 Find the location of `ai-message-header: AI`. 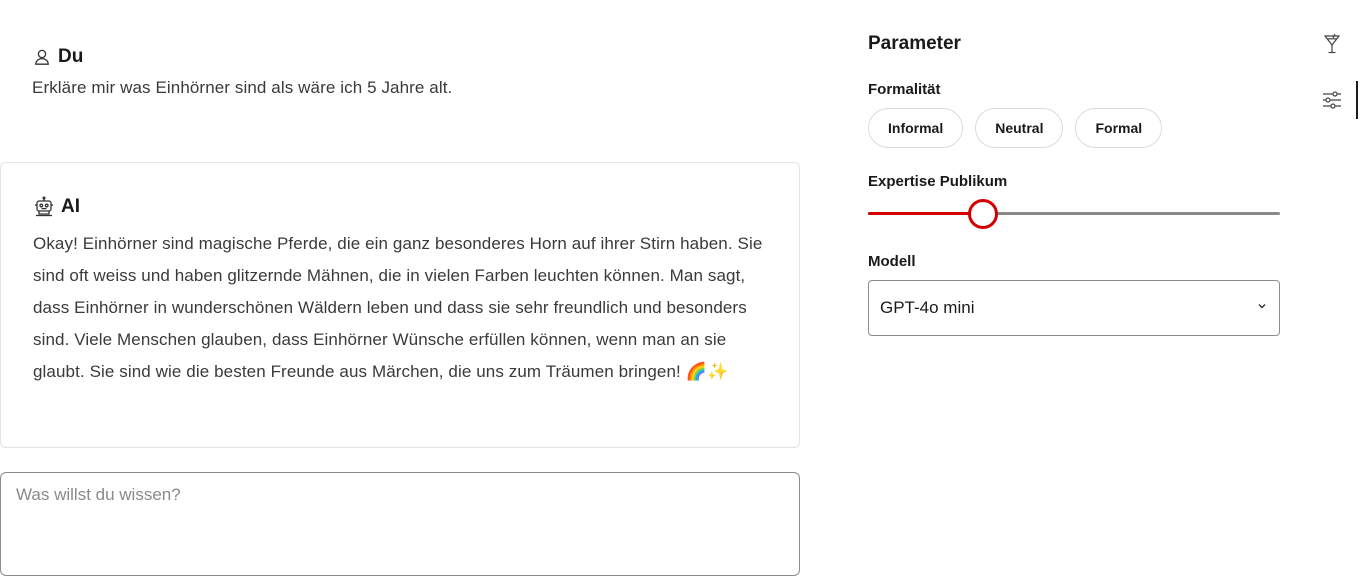

ai-message-header: AI is located at coordinates (401, 207).